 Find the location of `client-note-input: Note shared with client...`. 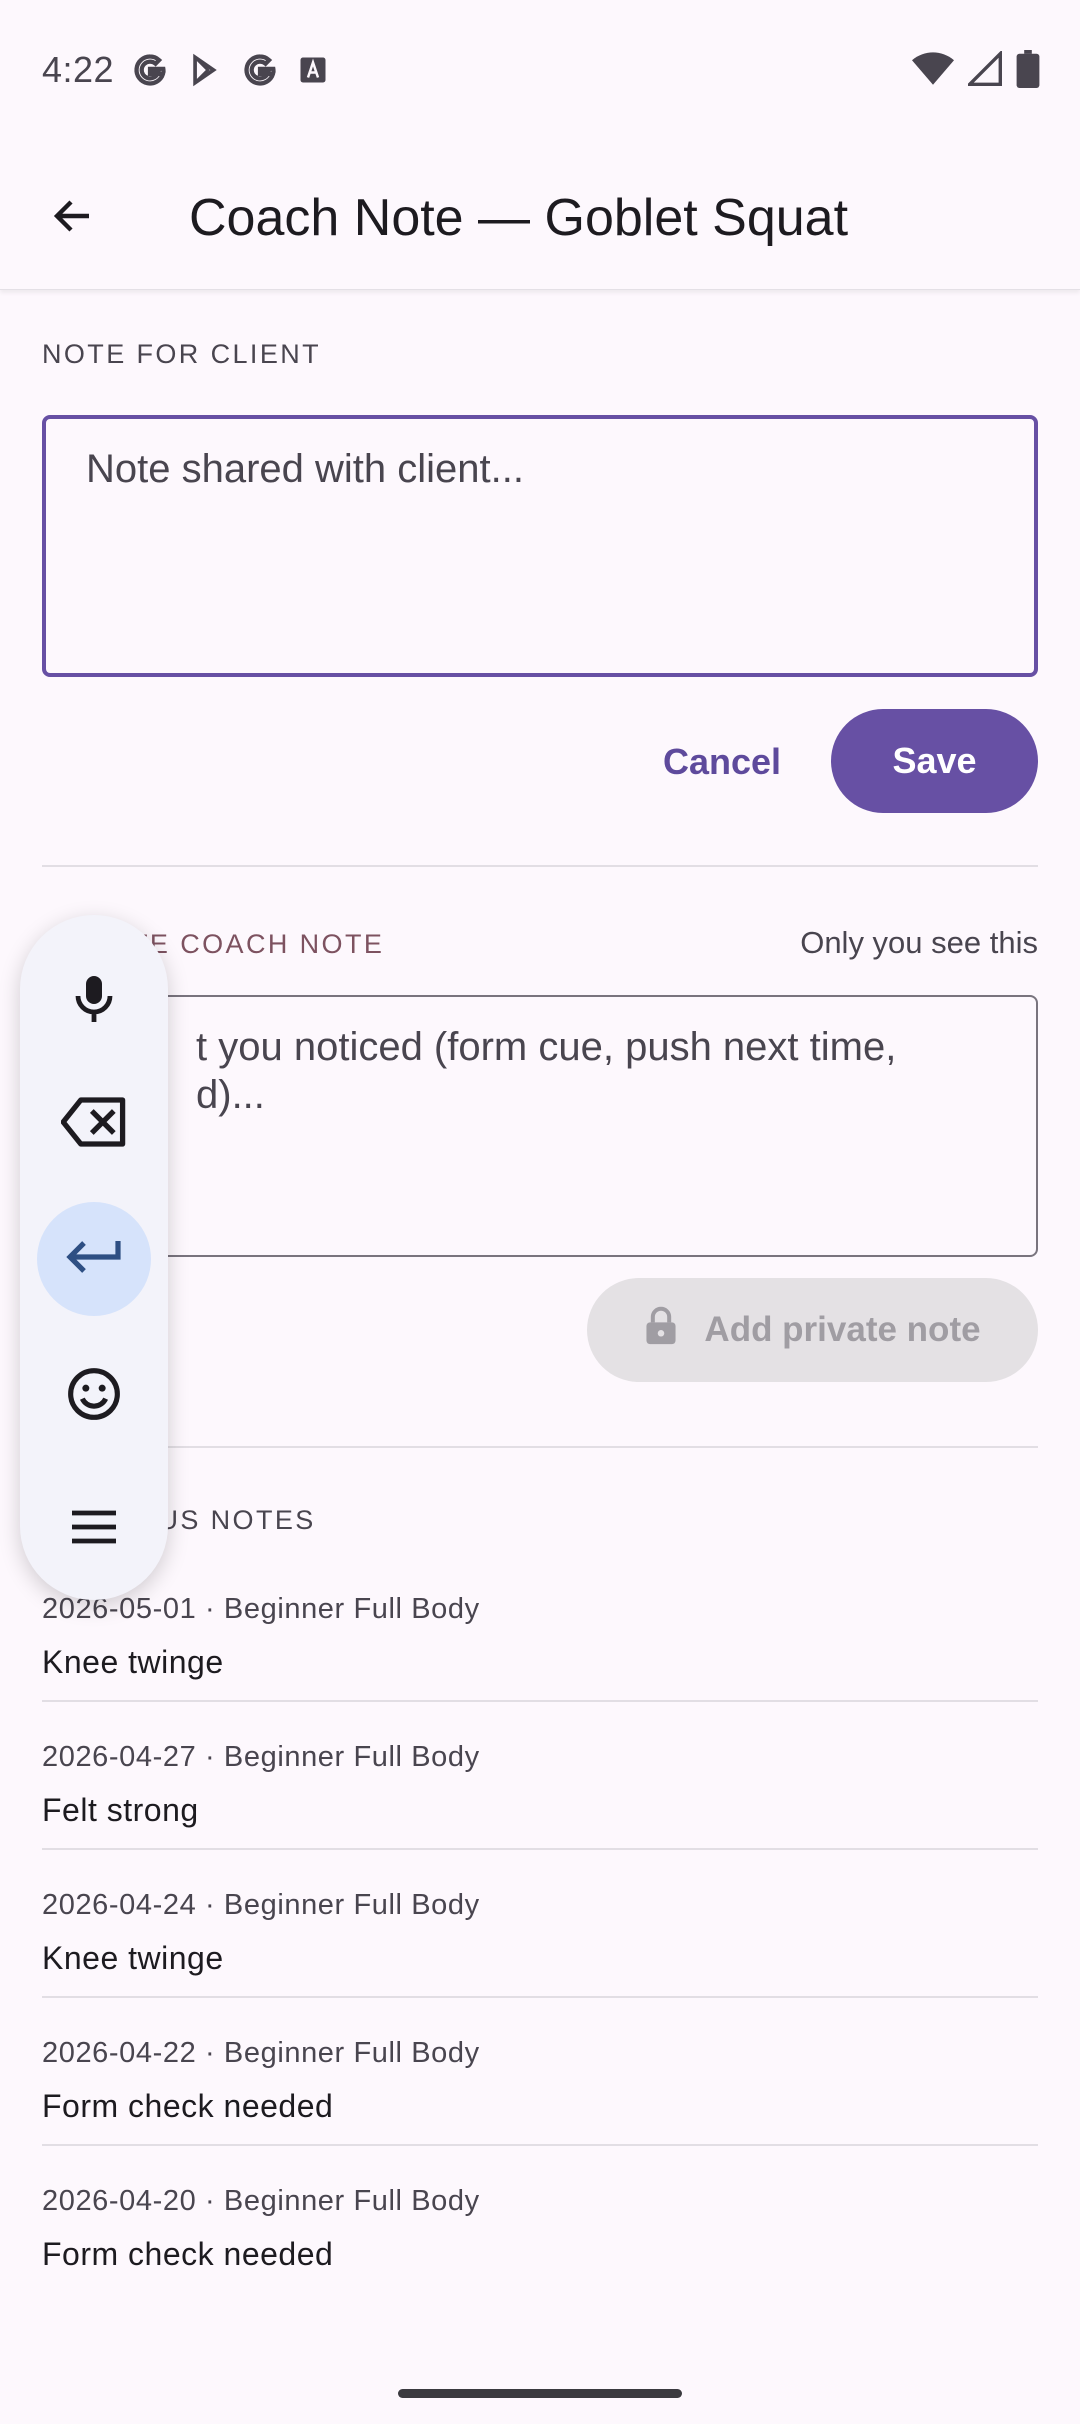

client-note-input: Note shared with client... is located at coordinates (540, 546).